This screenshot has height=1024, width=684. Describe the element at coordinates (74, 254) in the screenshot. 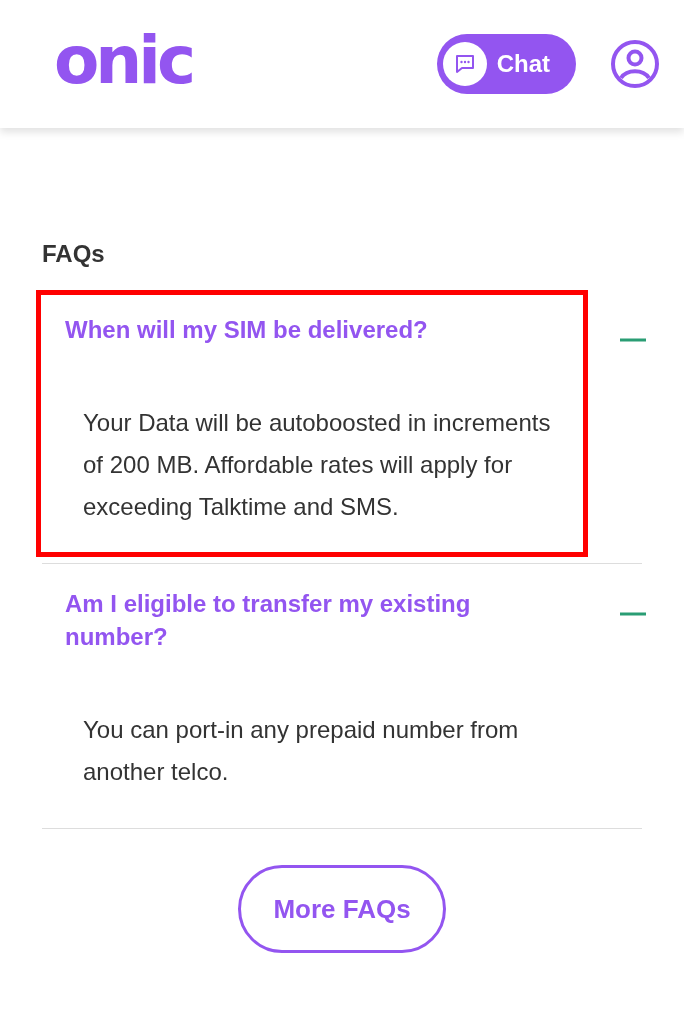

I see `section-title: FAQs` at that location.